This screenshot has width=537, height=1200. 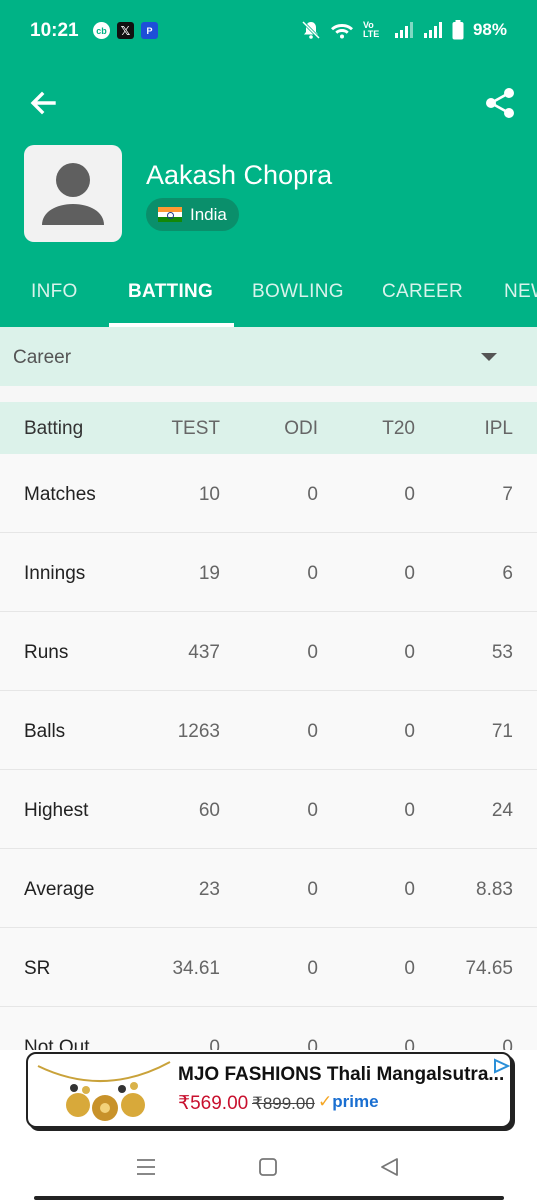 I want to click on stat-ipl: 71, so click(x=502, y=731).